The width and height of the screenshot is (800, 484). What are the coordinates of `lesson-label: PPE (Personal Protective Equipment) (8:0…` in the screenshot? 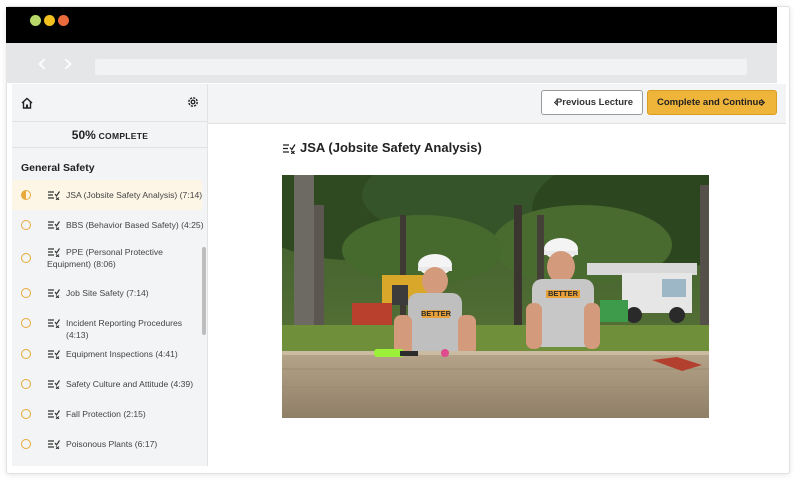 It's located at (105, 258).